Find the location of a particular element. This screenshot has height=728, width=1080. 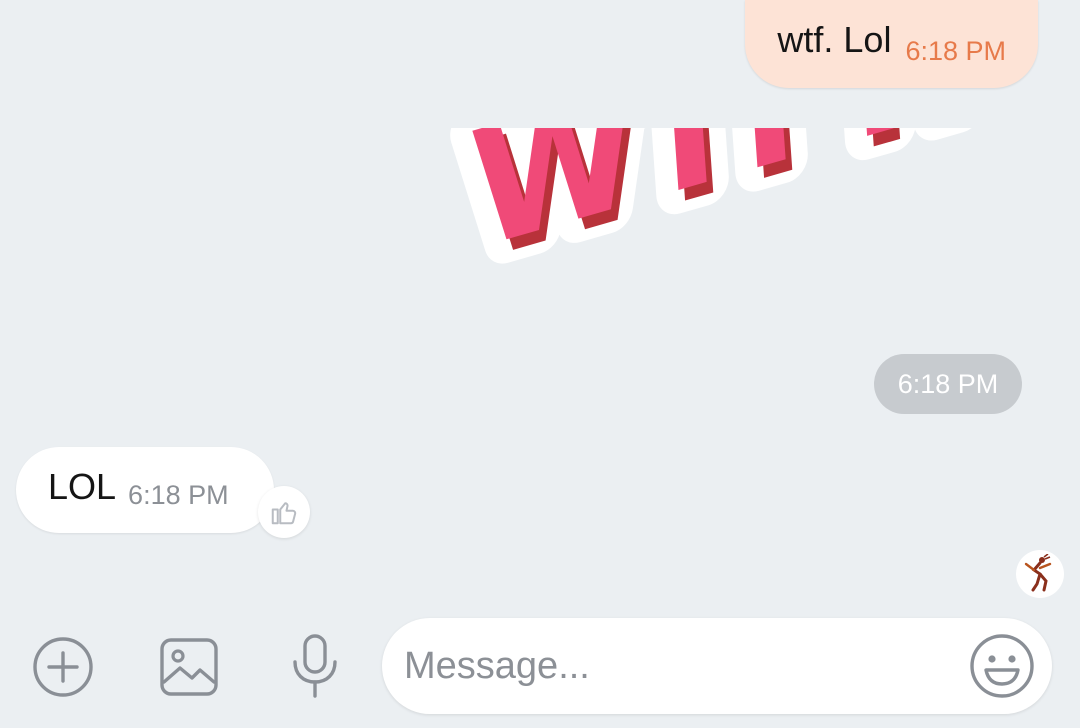

incoming-message-bubble: LOL 6:18 PM is located at coordinates (145, 490).